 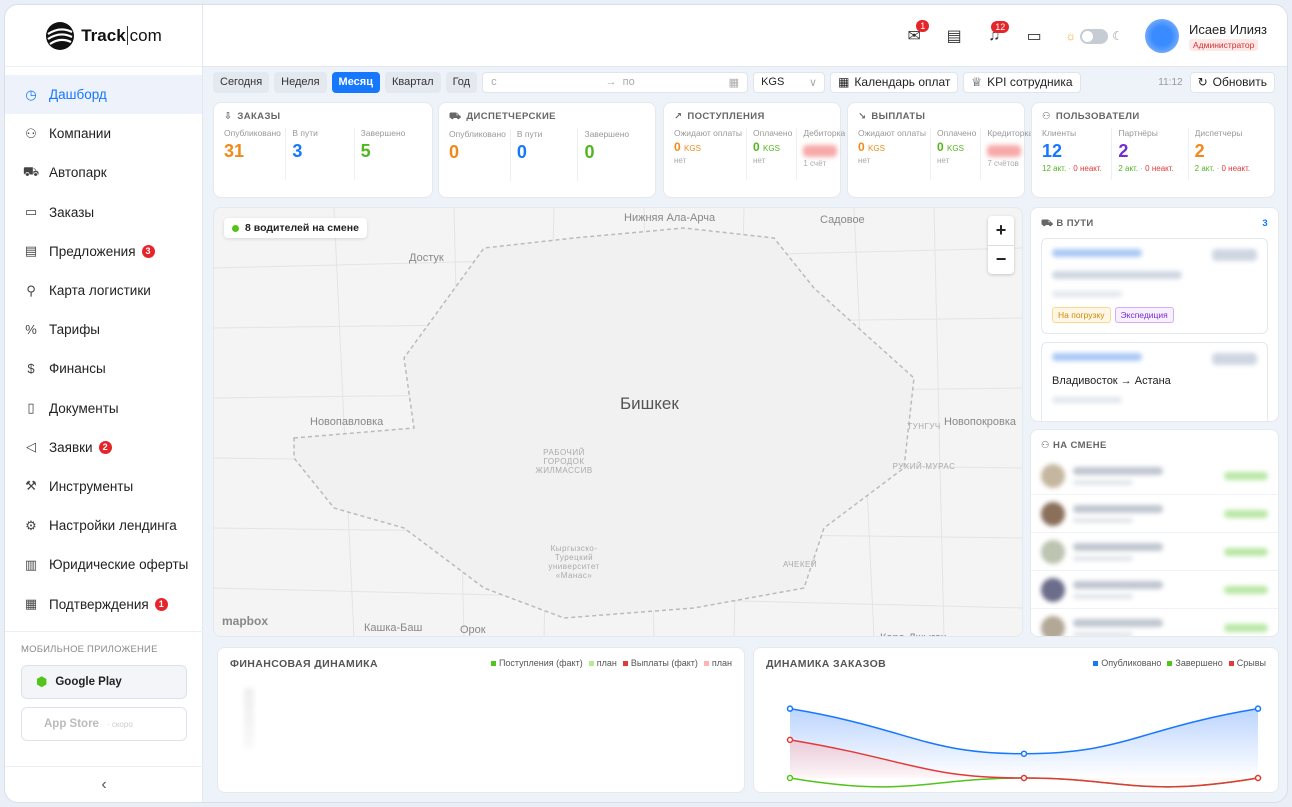 I want to click on trip-card: На погрузку Экспедиция, so click(x=1154, y=286).